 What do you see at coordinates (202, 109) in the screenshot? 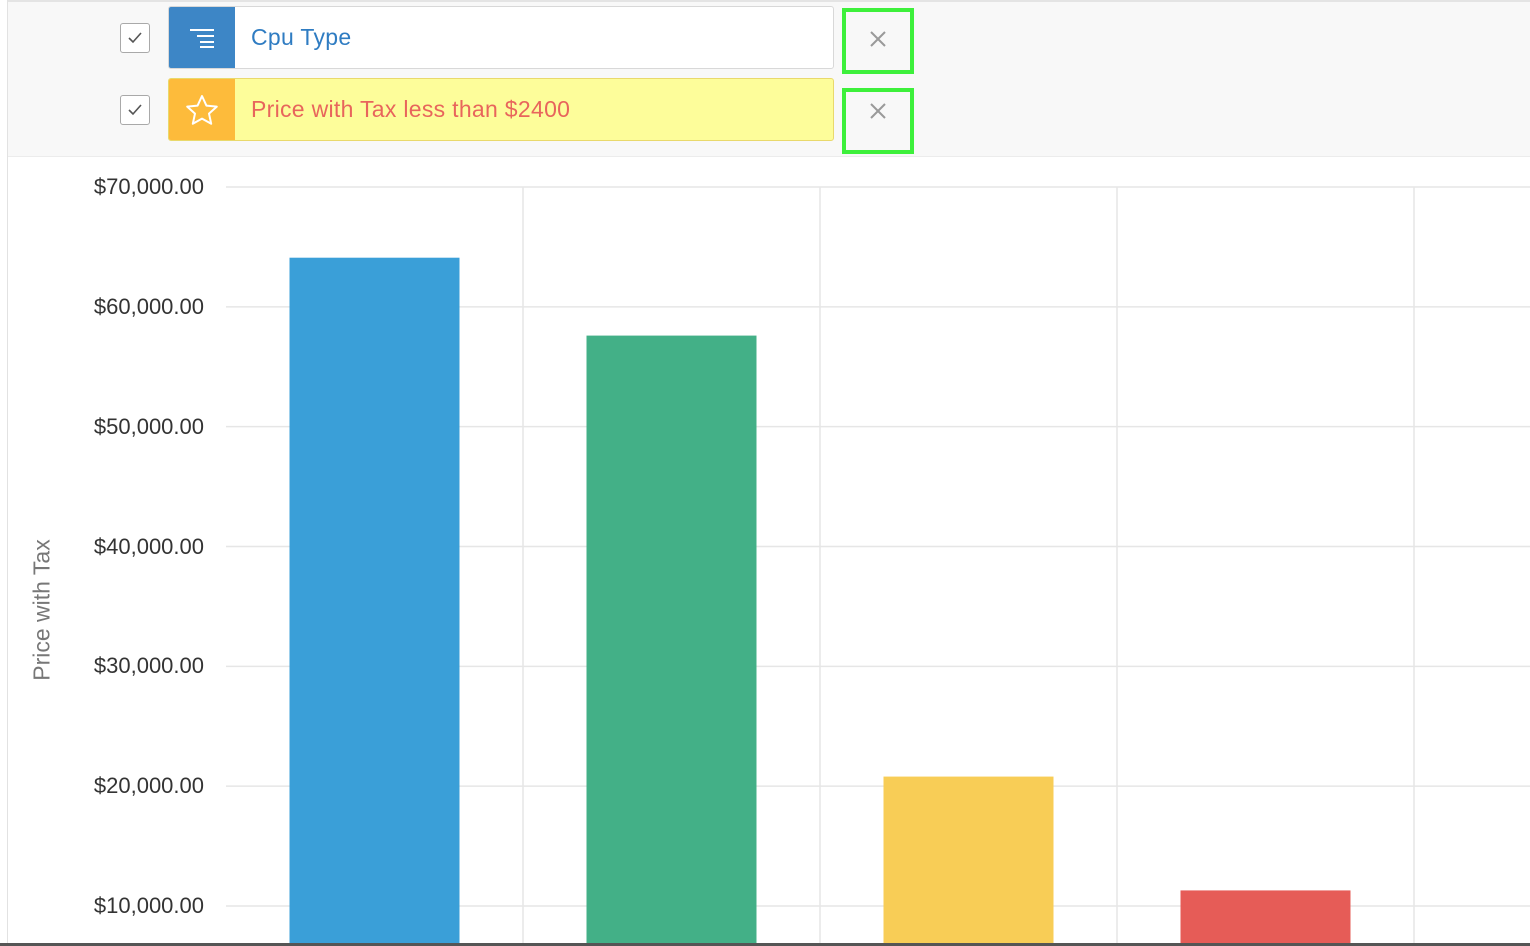
I see `star-icon` at bounding box center [202, 109].